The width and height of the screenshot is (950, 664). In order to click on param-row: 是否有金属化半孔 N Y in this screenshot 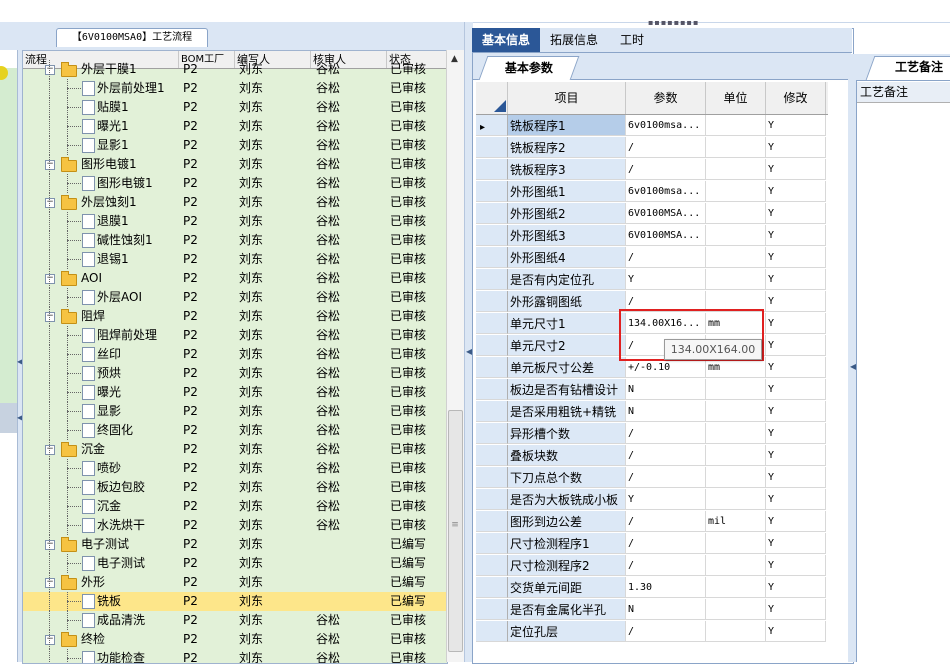, I will do `click(652, 610)`.